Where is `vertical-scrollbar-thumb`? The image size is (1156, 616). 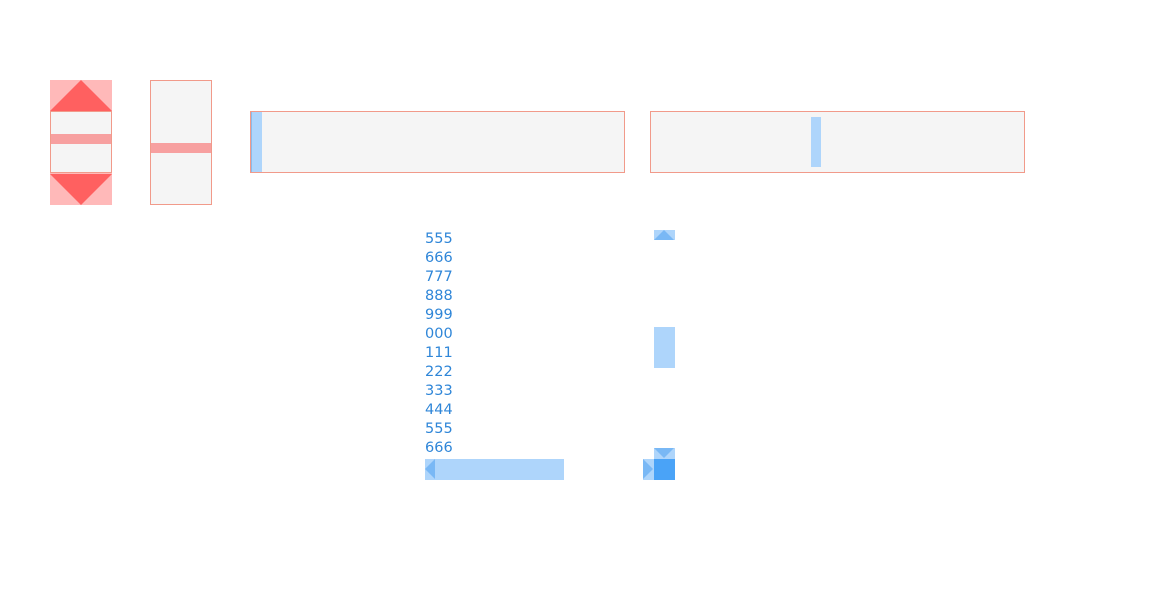 vertical-scrollbar-thumb is located at coordinates (664, 347).